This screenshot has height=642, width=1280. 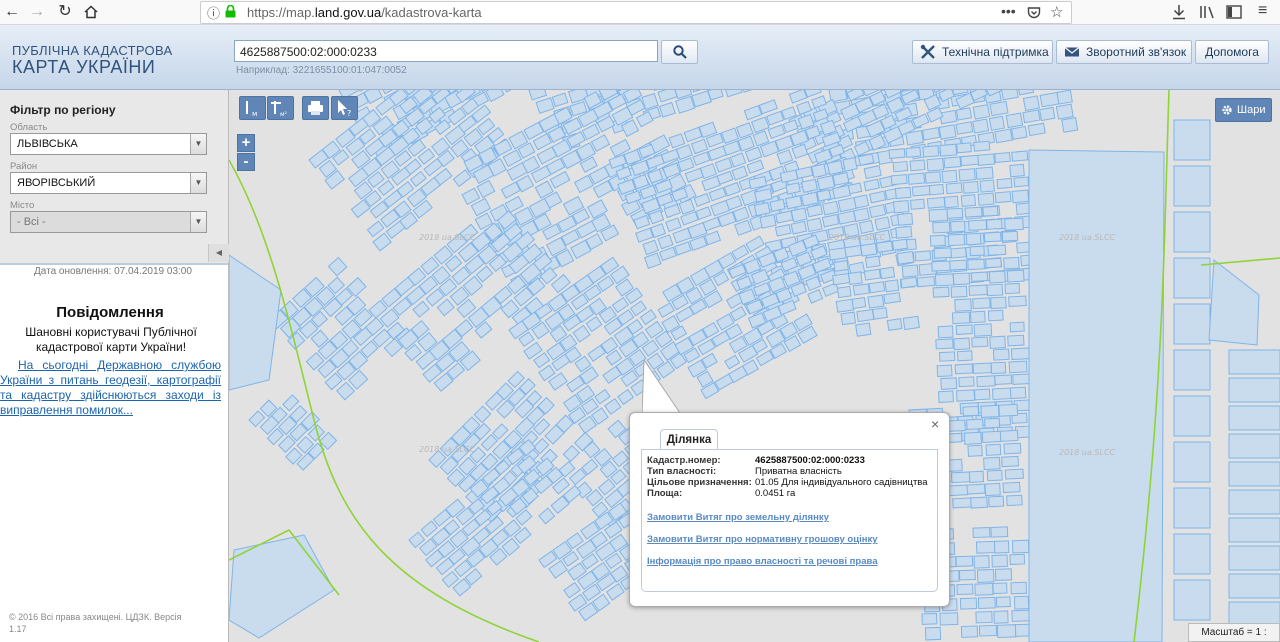 I want to click on help-button: Допомога, so click(x=1232, y=52).